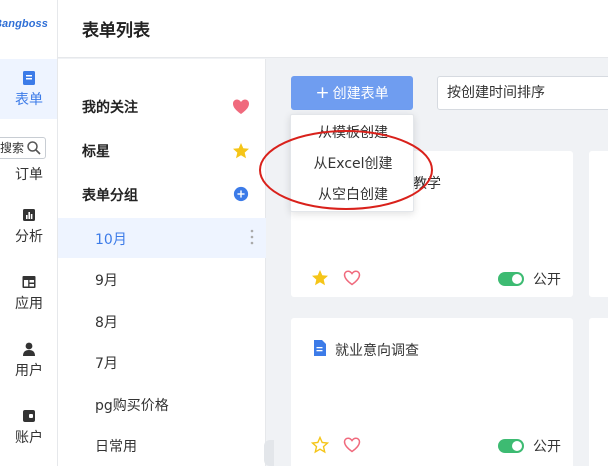  What do you see at coordinates (106, 281) in the screenshot?
I see `group-label: 9月` at bounding box center [106, 281].